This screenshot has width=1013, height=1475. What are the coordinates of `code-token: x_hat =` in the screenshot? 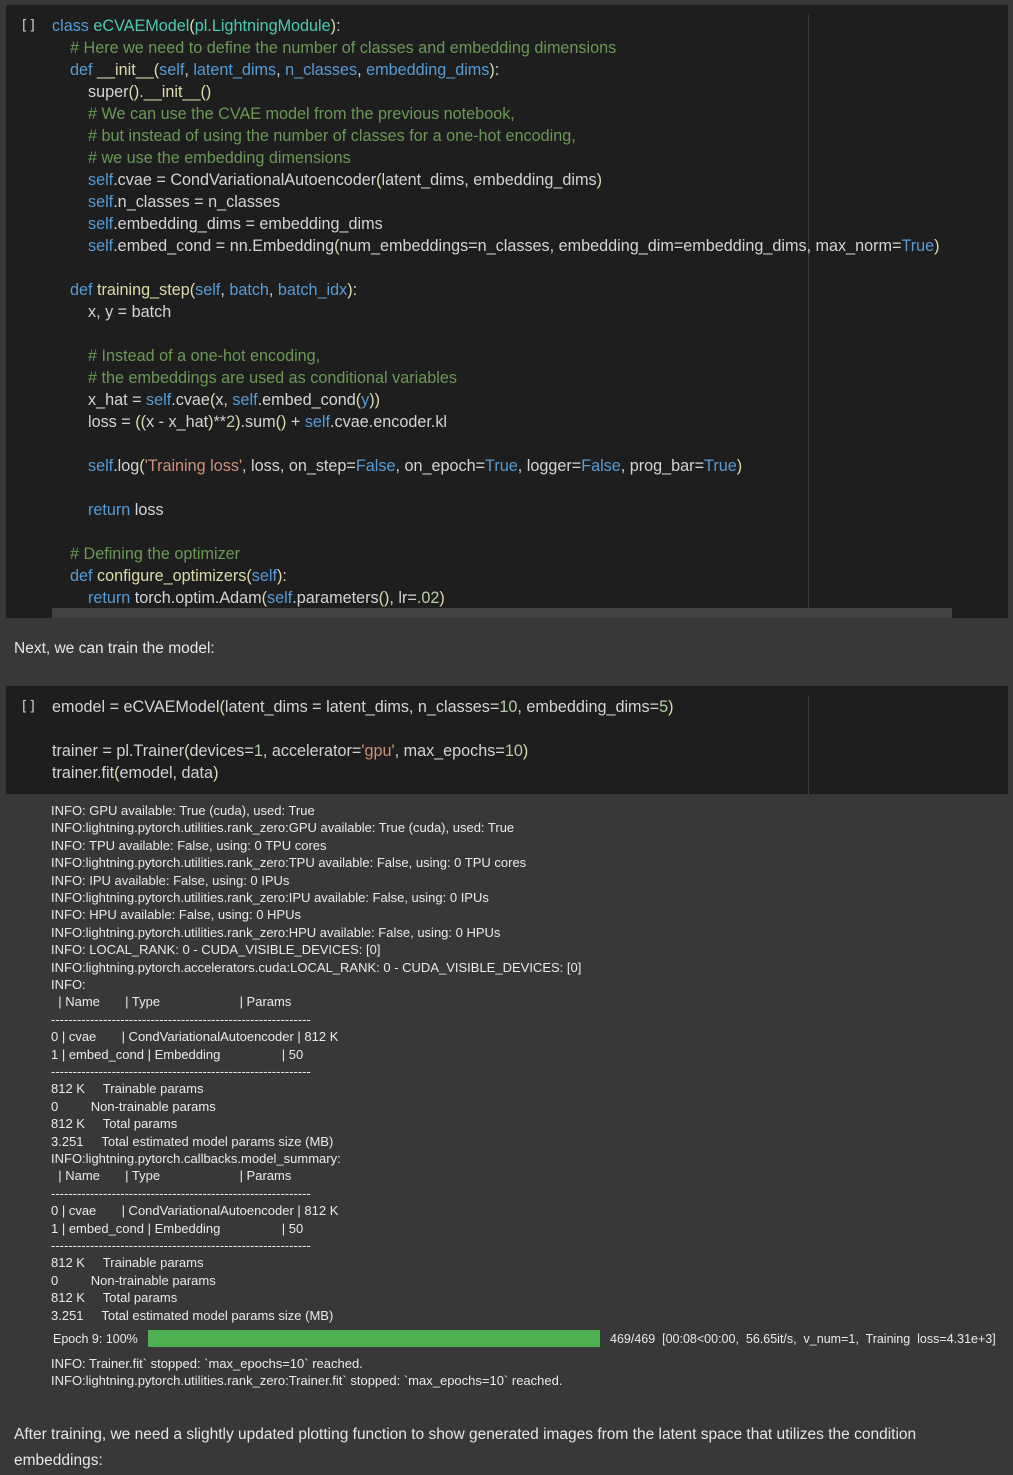 It's located at (99, 400).